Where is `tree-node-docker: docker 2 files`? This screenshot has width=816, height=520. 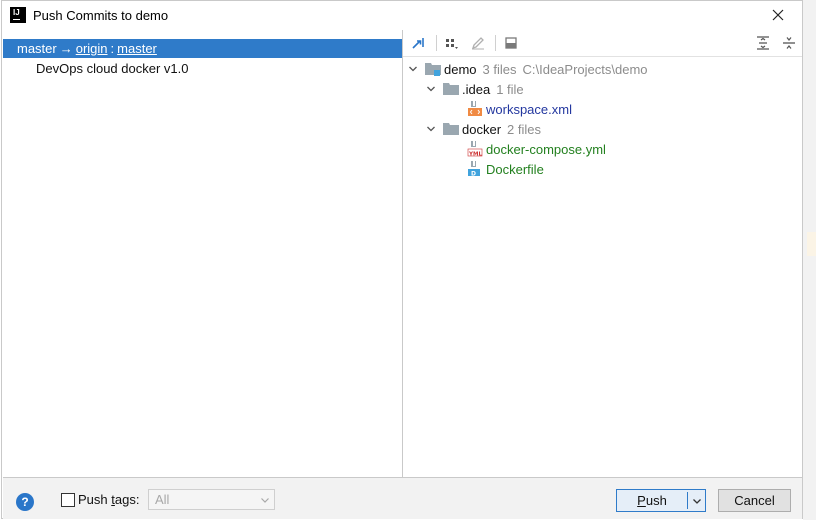
tree-node-docker: docker 2 files is located at coordinates (483, 129).